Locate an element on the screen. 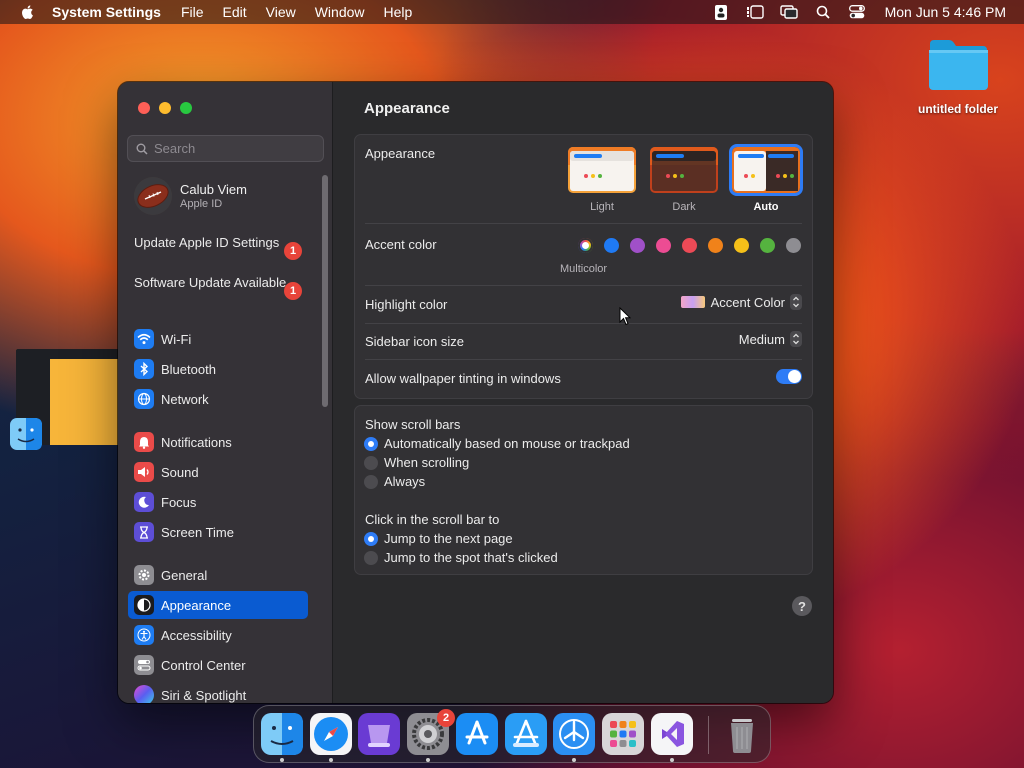 The height and width of the screenshot is (768, 1024). wallpaper-tinting-toggle is located at coordinates (789, 376).